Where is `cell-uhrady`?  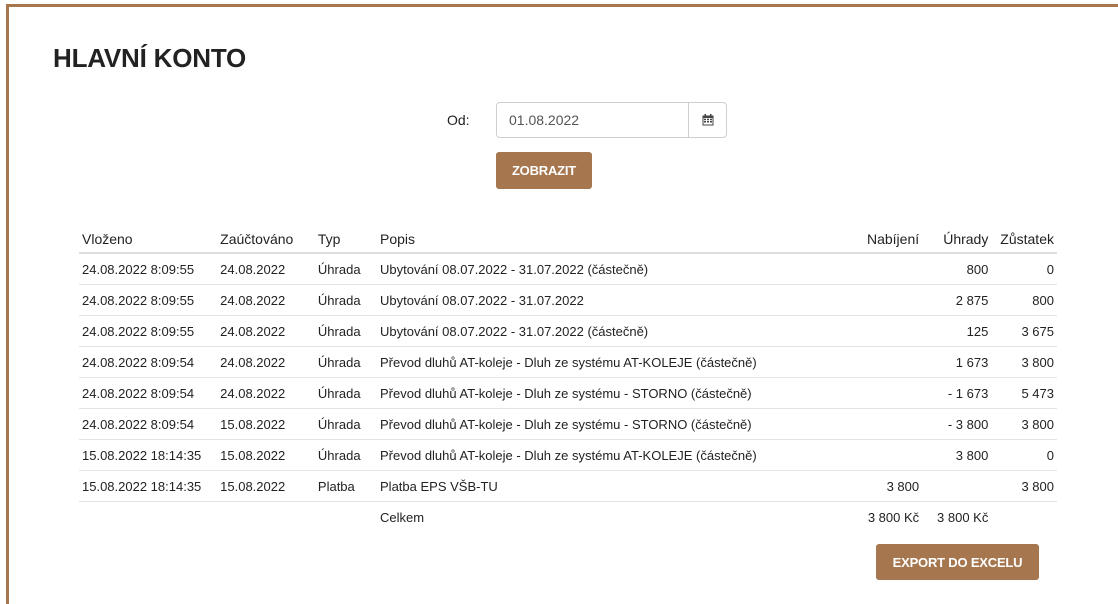
cell-uhrady is located at coordinates (957, 486).